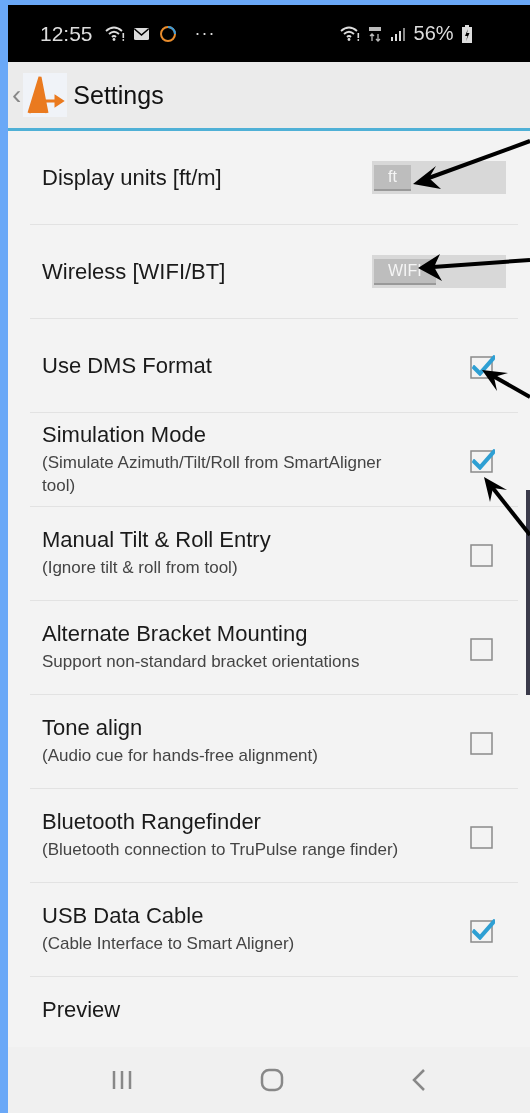 This screenshot has height=1113, width=530. What do you see at coordinates (466, 33) in the screenshot?
I see `battery-icon` at bounding box center [466, 33].